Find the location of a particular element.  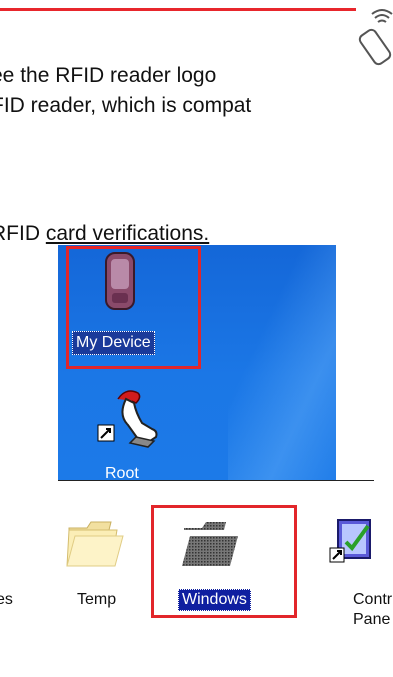

folder-icon is located at coordinates (95, 546).